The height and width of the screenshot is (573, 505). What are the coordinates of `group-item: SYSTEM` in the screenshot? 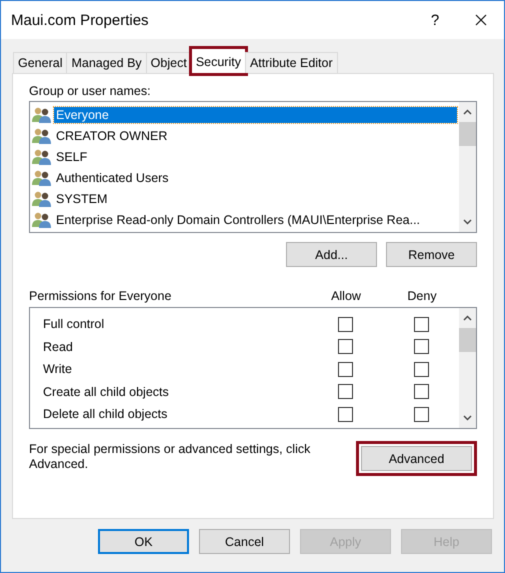 It's located at (244, 198).